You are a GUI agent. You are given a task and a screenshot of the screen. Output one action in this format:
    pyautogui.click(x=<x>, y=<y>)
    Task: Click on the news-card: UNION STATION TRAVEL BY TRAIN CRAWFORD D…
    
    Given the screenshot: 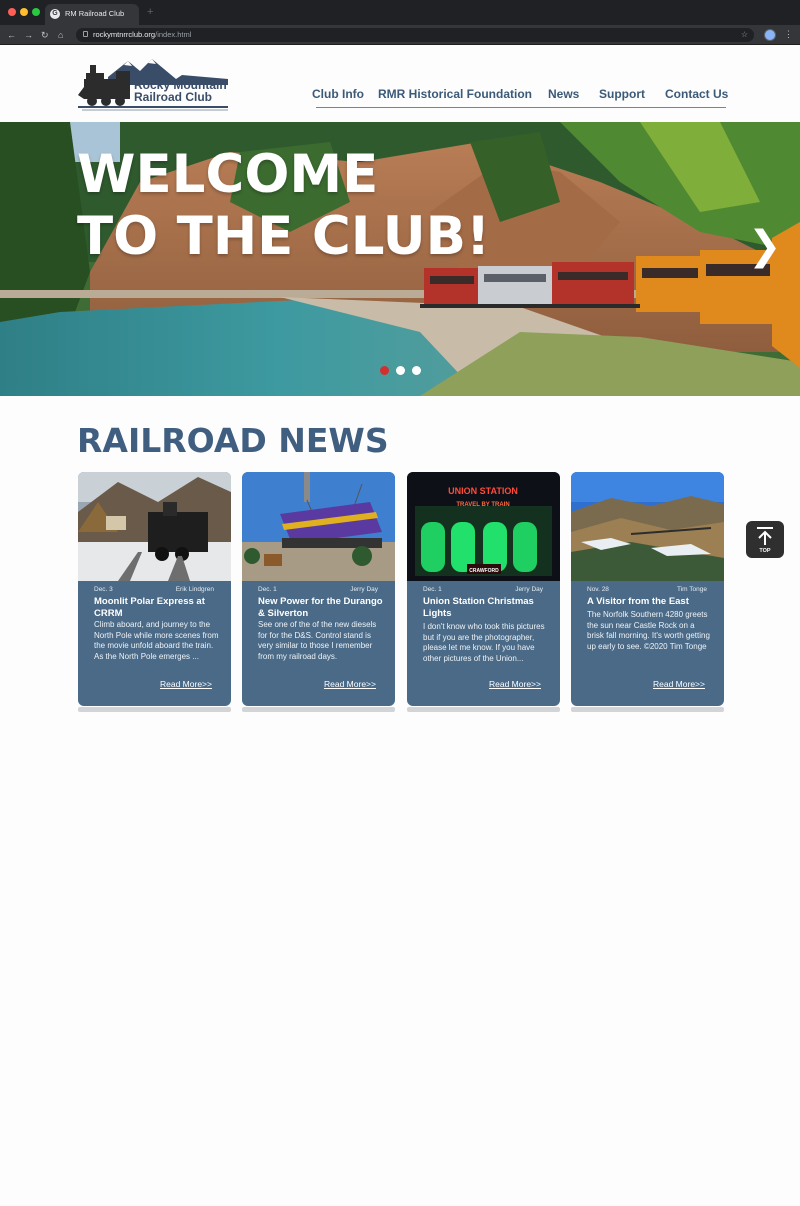 What is the action you would take?
    pyautogui.click(x=483, y=589)
    